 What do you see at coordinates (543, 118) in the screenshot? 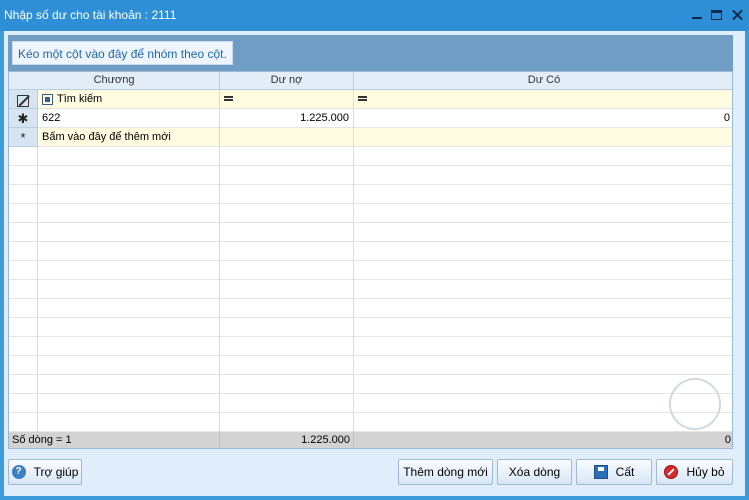
I see `cell-du-co: 0` at bounding box center [543, 118].